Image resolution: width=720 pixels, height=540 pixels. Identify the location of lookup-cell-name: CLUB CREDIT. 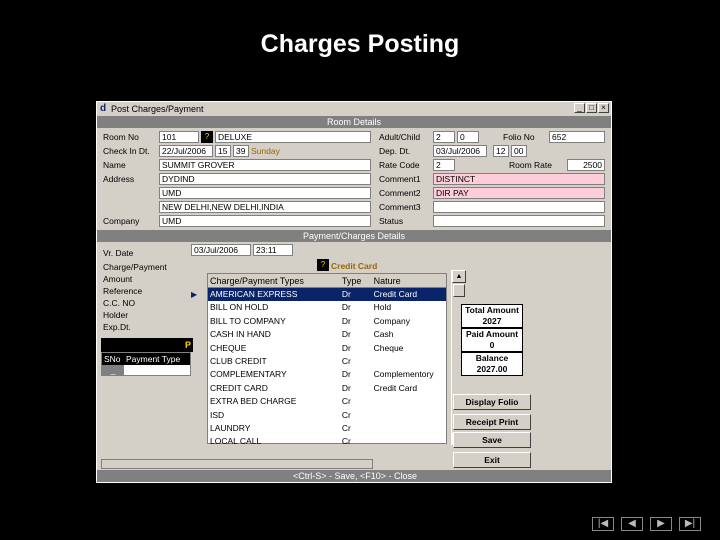
(274, 361).